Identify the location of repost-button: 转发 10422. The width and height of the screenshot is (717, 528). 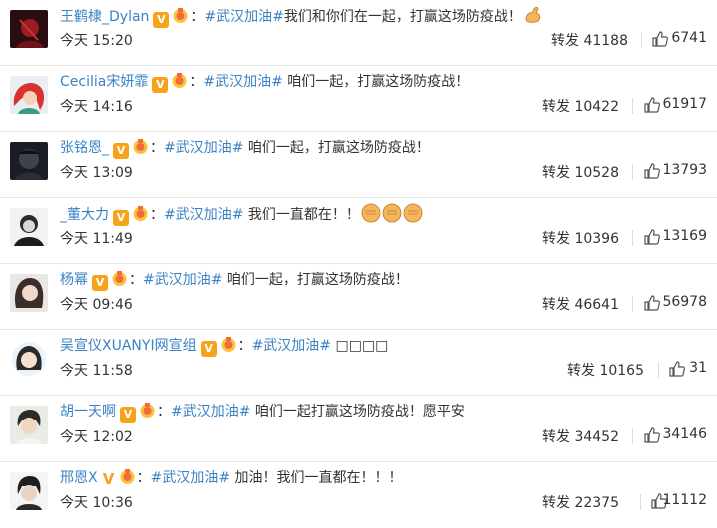
(580, 106).